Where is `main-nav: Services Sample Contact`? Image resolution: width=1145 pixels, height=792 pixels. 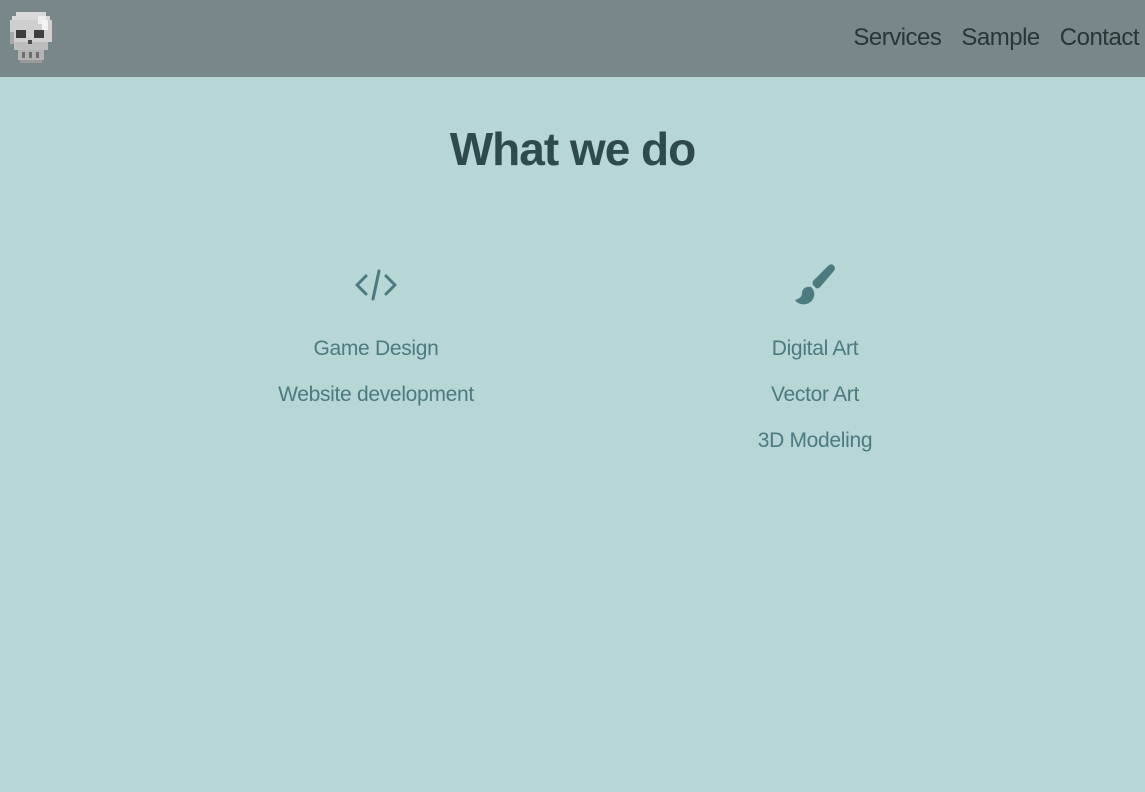
main-nav: Services Sample Contact is located at coordinates (996, 38).